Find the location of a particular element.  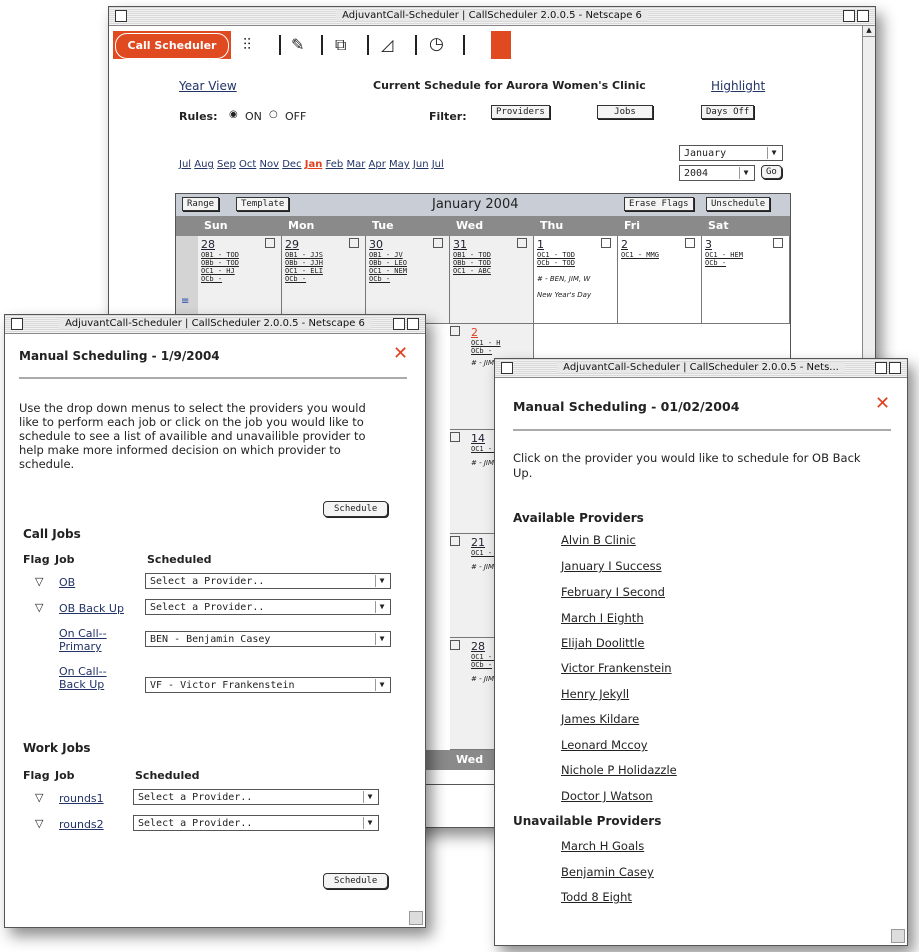

month-link: Oct is located at coordinates (247, 164).